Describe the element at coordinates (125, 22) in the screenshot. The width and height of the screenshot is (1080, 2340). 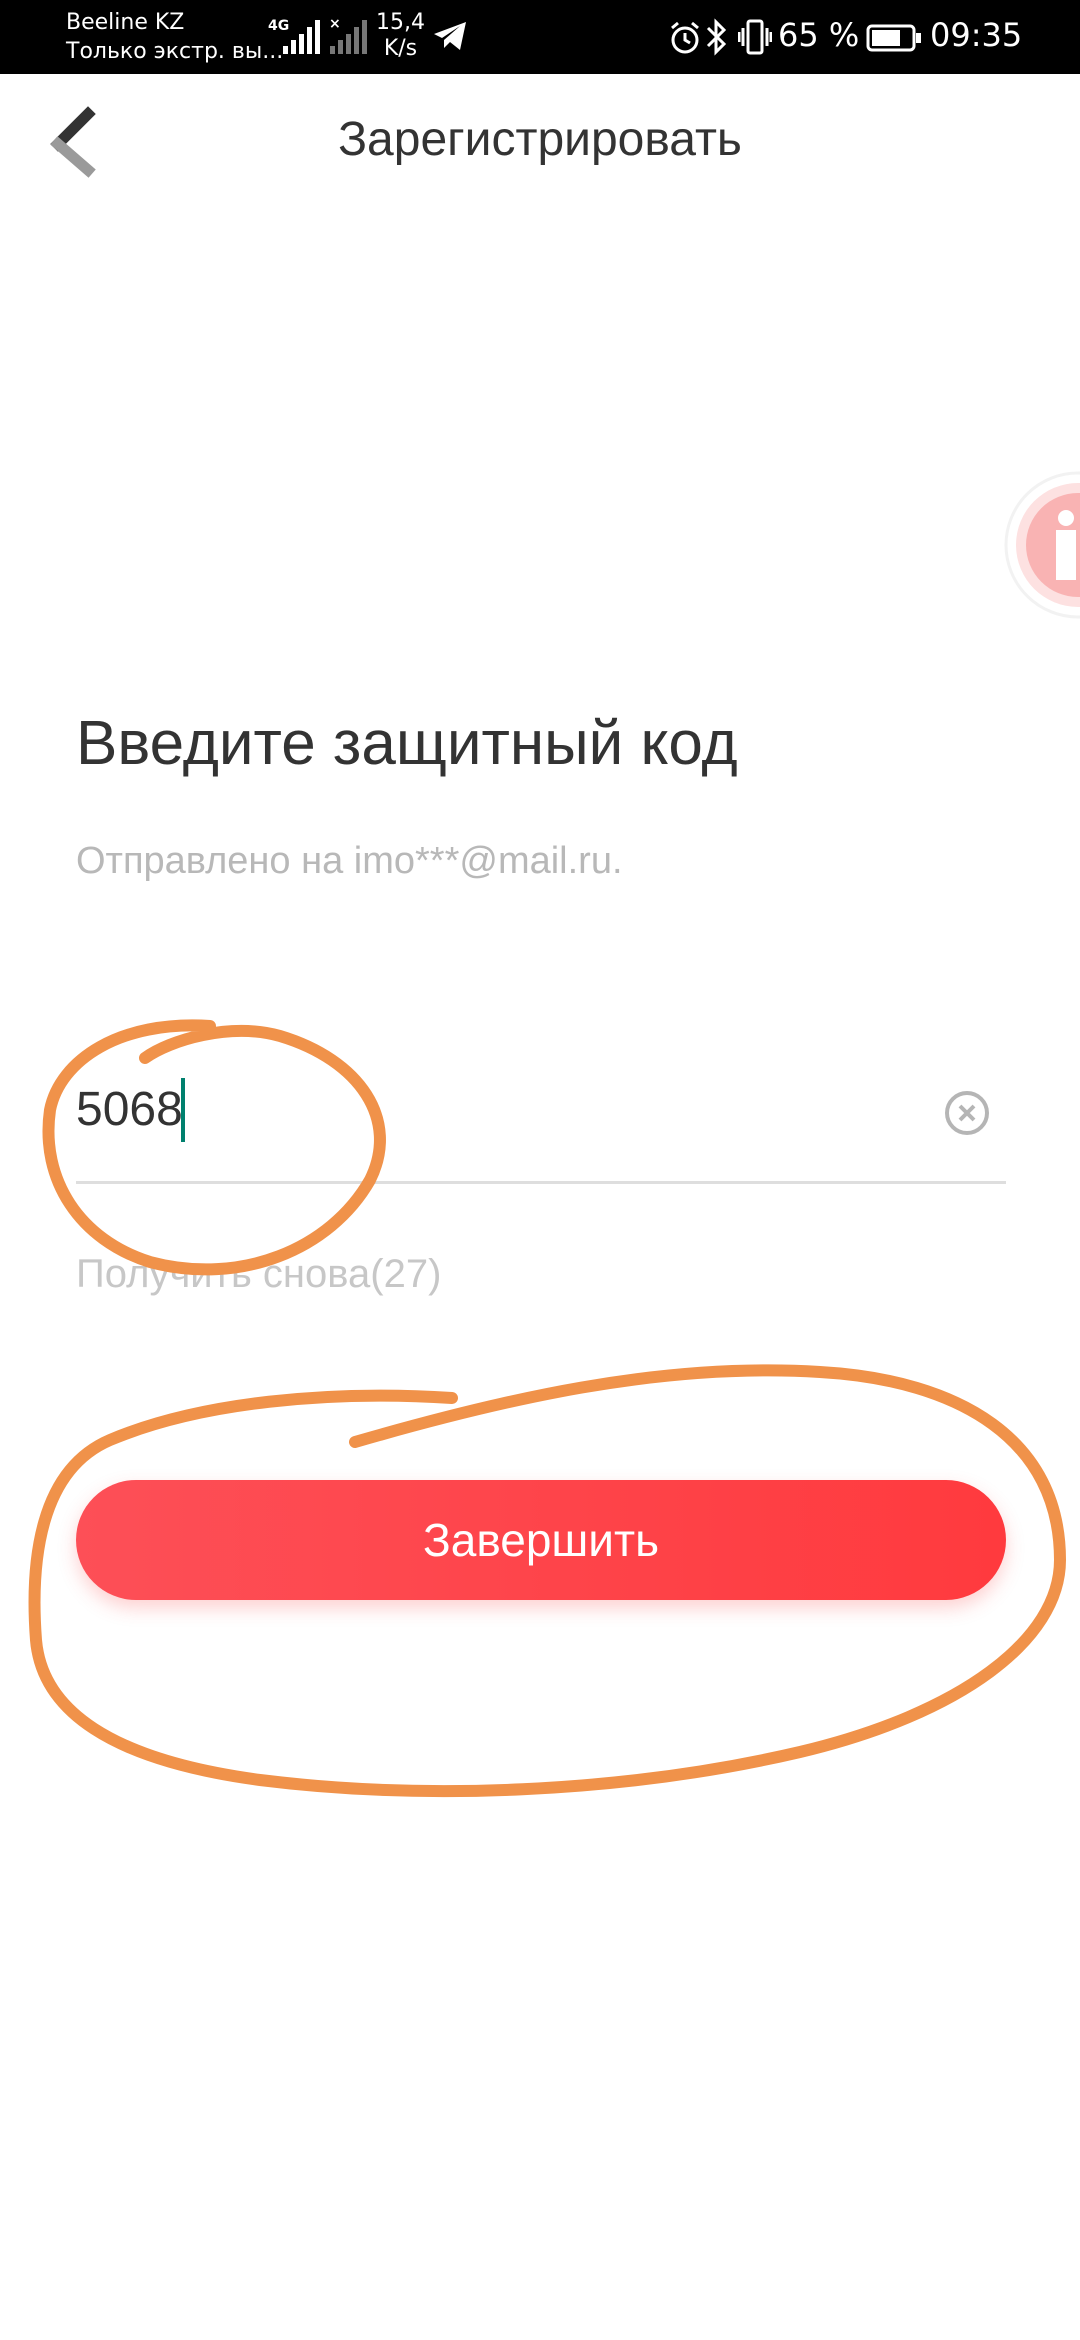
I see `carrier-name: Beeline KZ` at that location.